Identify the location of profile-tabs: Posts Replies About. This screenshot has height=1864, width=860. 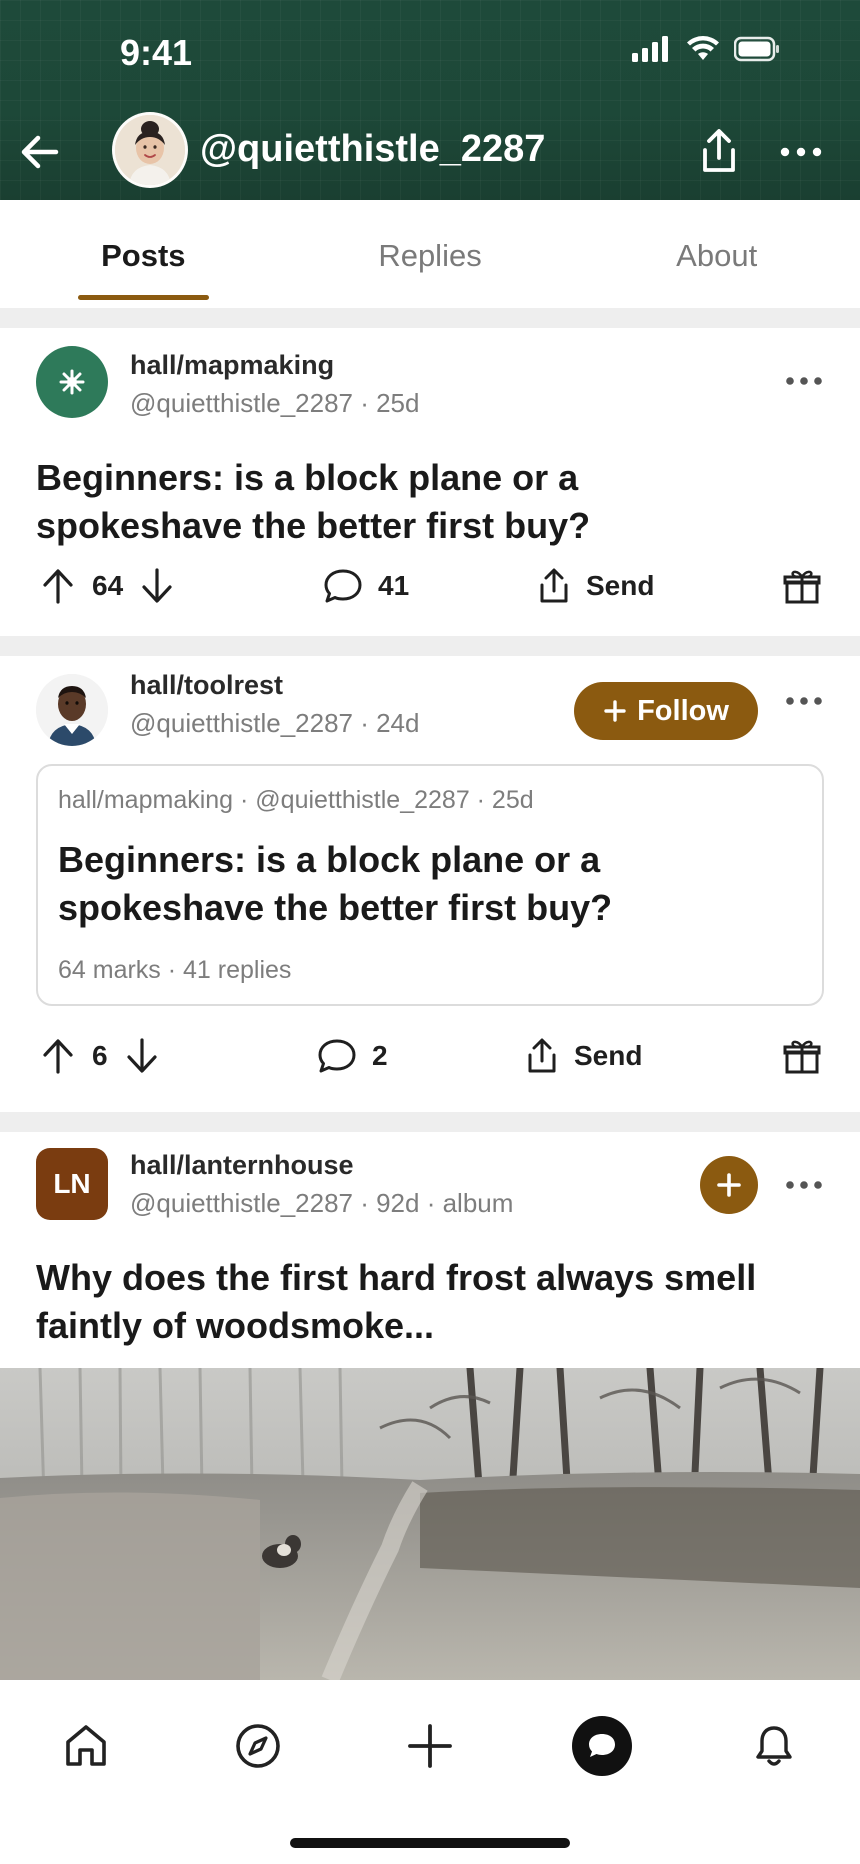
(430, 254).